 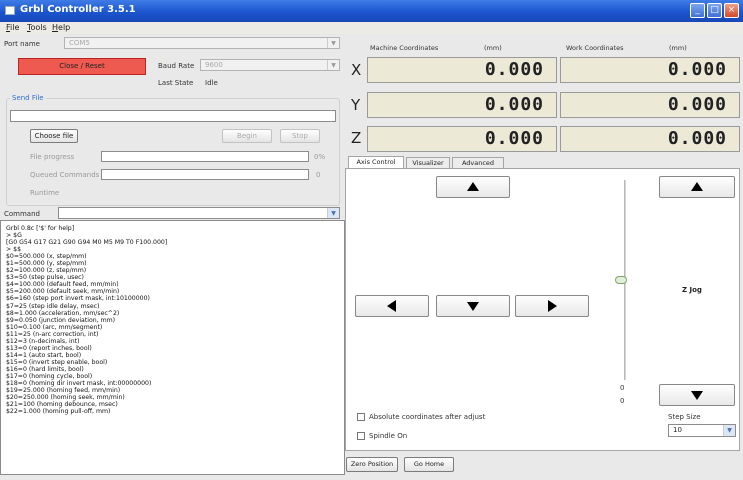 I want to click on machine-x-readout: 0.000, so click(x=462, y=70).